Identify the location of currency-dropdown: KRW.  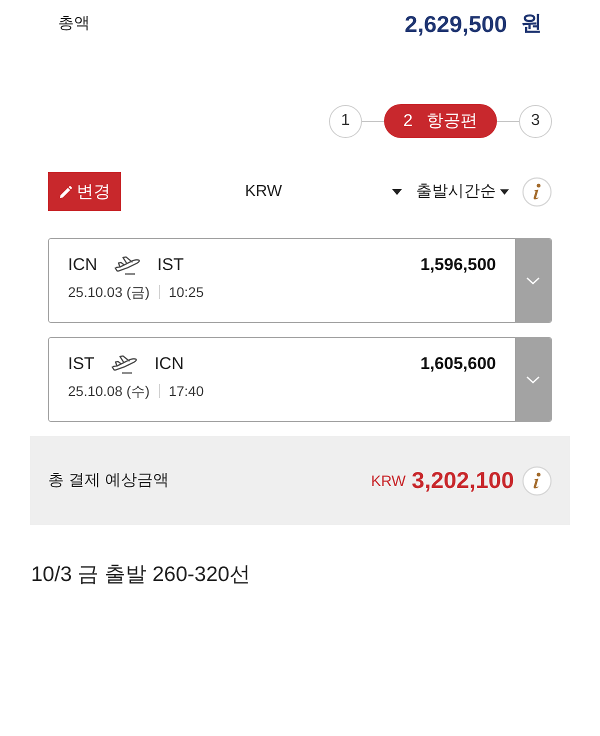
(266, 191).